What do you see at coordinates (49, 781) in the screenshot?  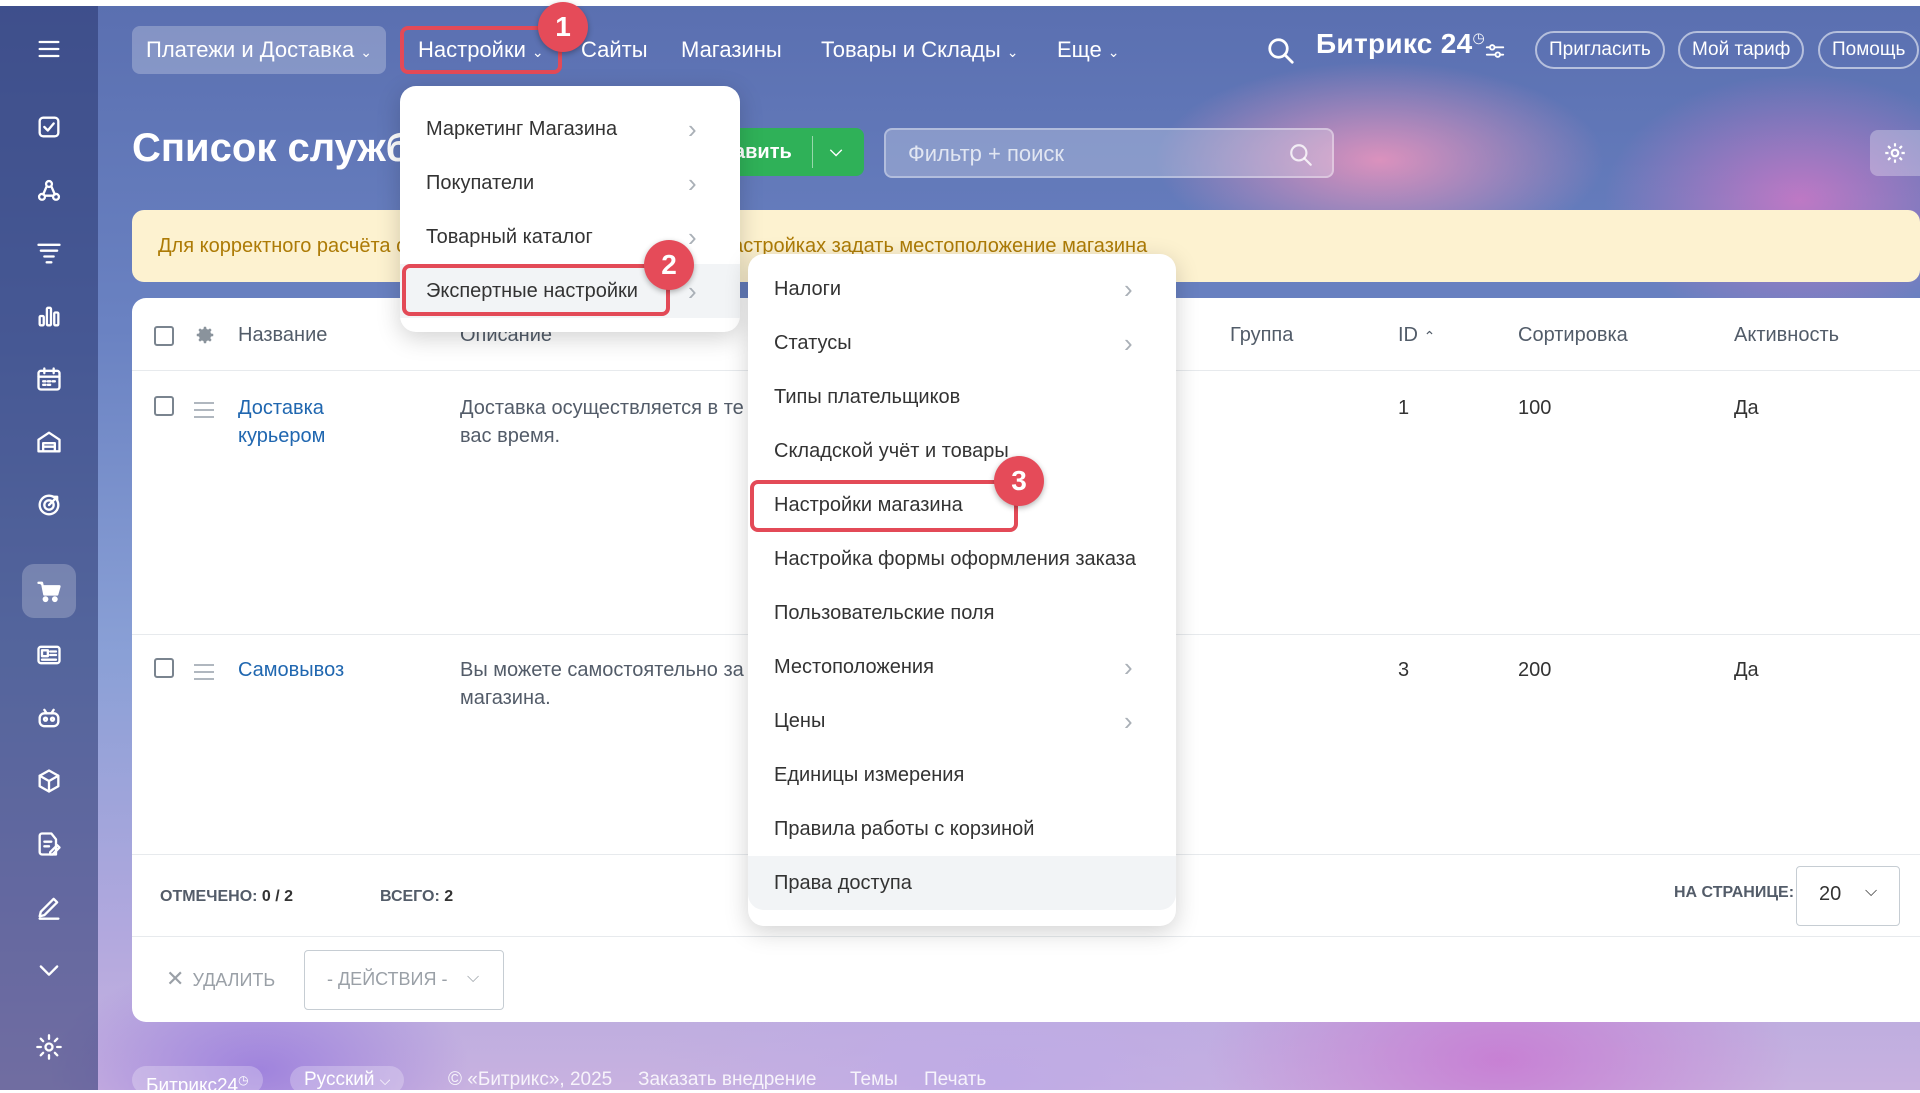 I see `box-icon` at bounding box center [49, 781].